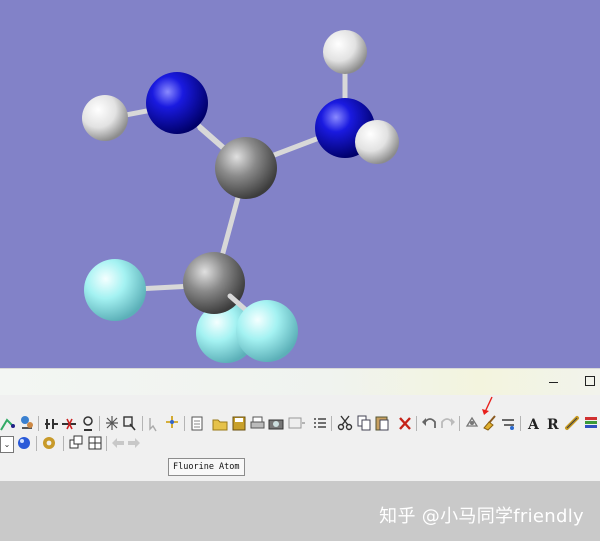 The image size is (600, 541). I want to click on svg-text: R, so click(553, 425).